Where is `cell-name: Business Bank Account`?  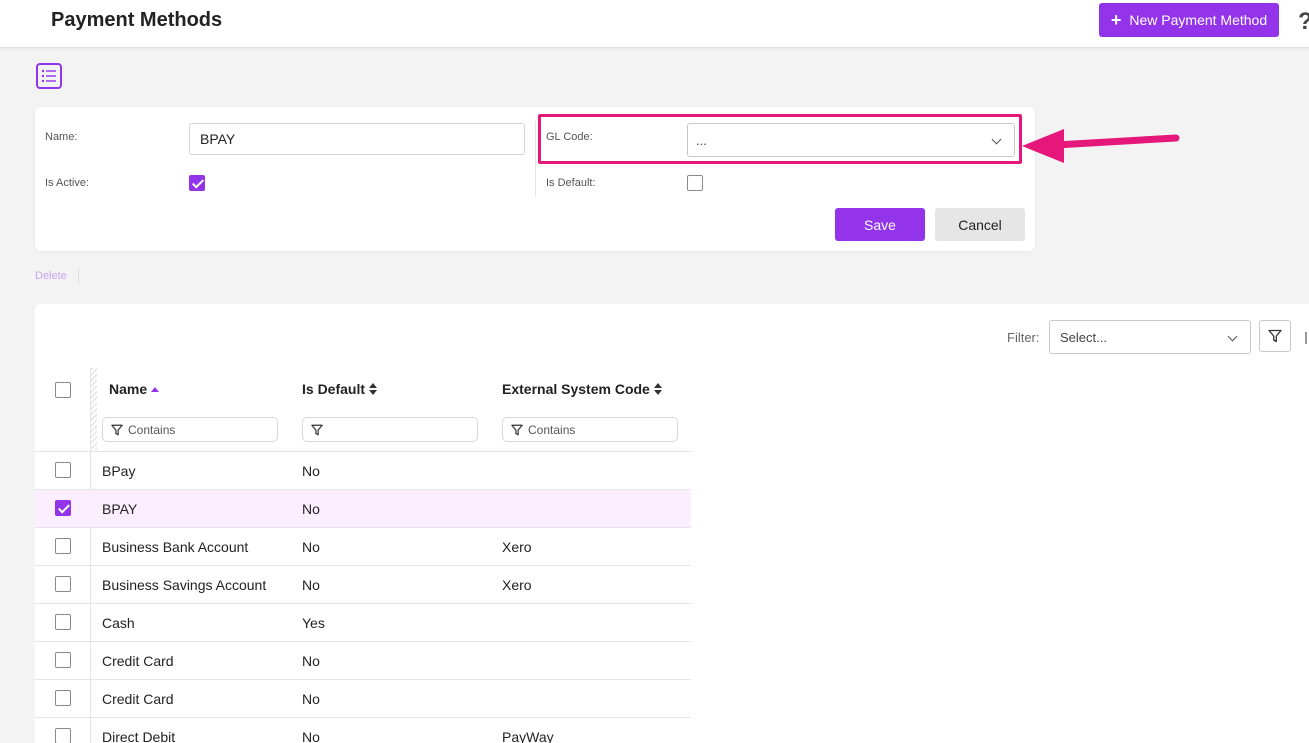
cell-name: Business Bank Account is located at coordinates (175, 547).